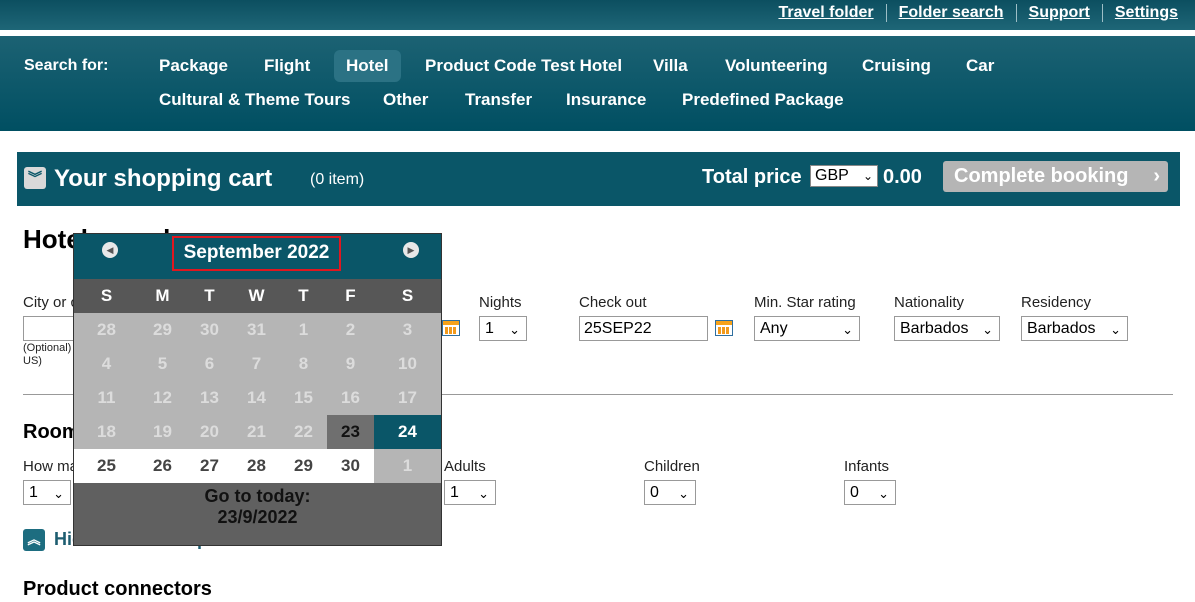 The image size is (1195, 602). What do you see at coordinates (34, 540) in the screenshot?
I see `collapse-icon: ︽` at bounding box center [34, 540].